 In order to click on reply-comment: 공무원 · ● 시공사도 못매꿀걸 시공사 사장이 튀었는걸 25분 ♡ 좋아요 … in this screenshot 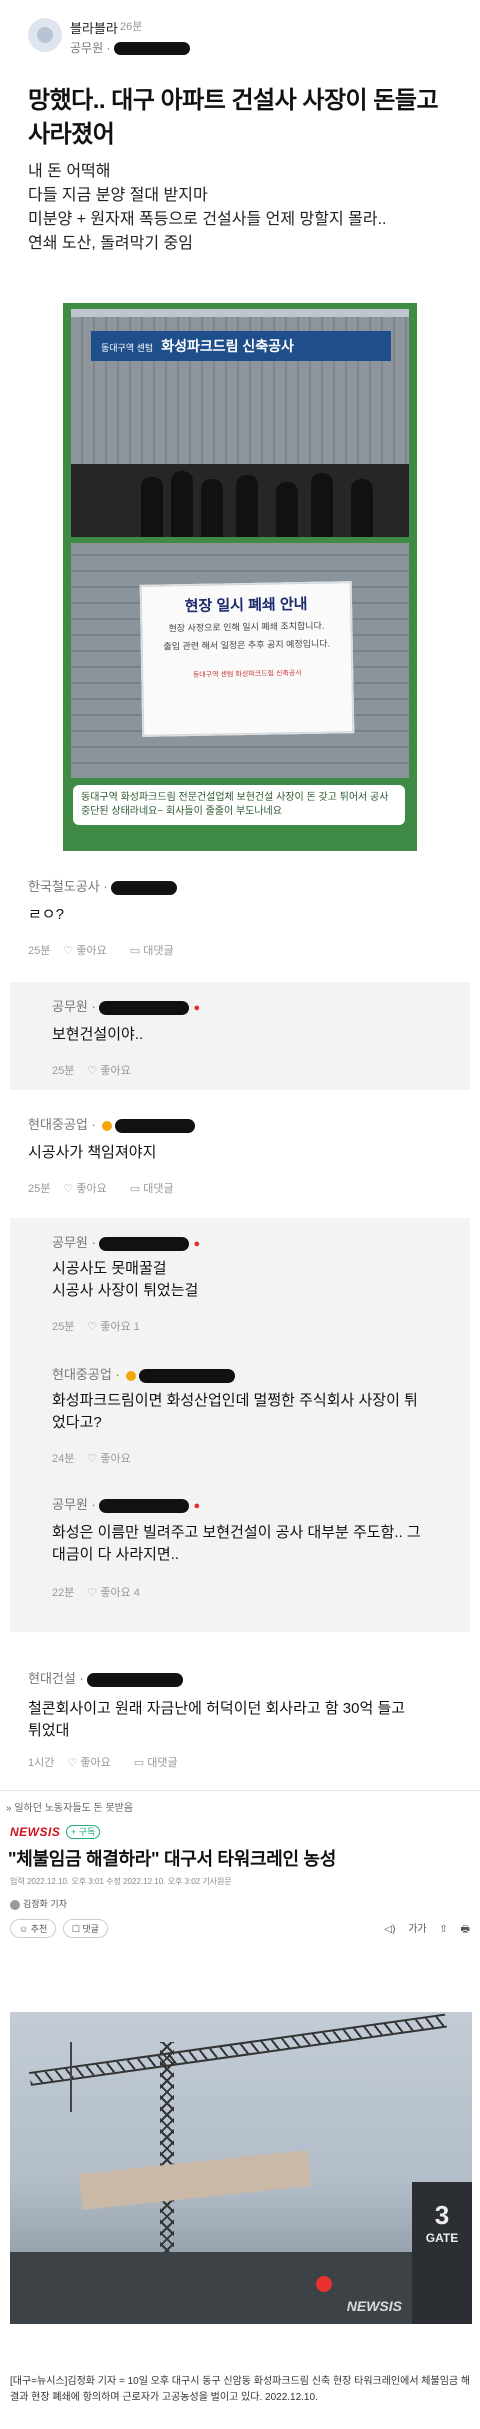, I will do `click(240, 1284)`.